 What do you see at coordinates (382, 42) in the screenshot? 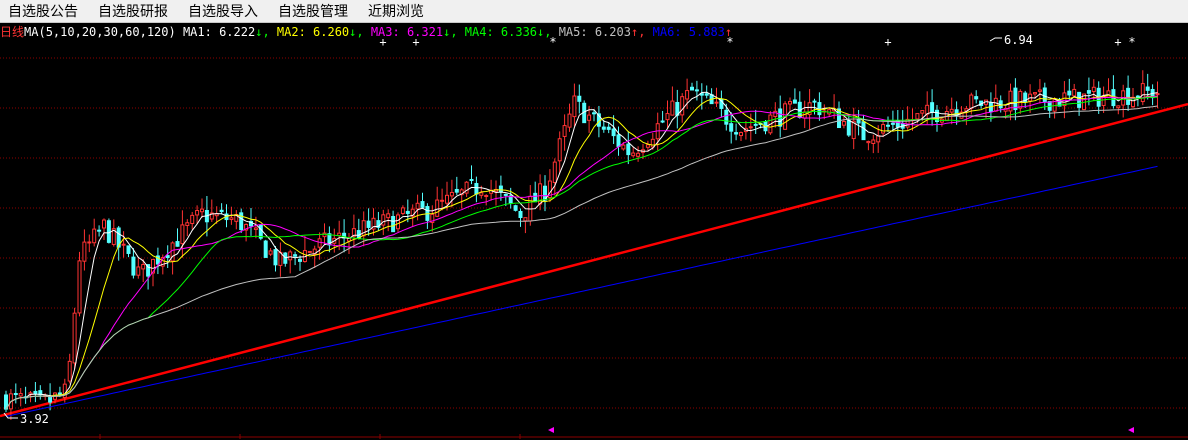
I see `top-marker: +` at bounding box center [382, 42].